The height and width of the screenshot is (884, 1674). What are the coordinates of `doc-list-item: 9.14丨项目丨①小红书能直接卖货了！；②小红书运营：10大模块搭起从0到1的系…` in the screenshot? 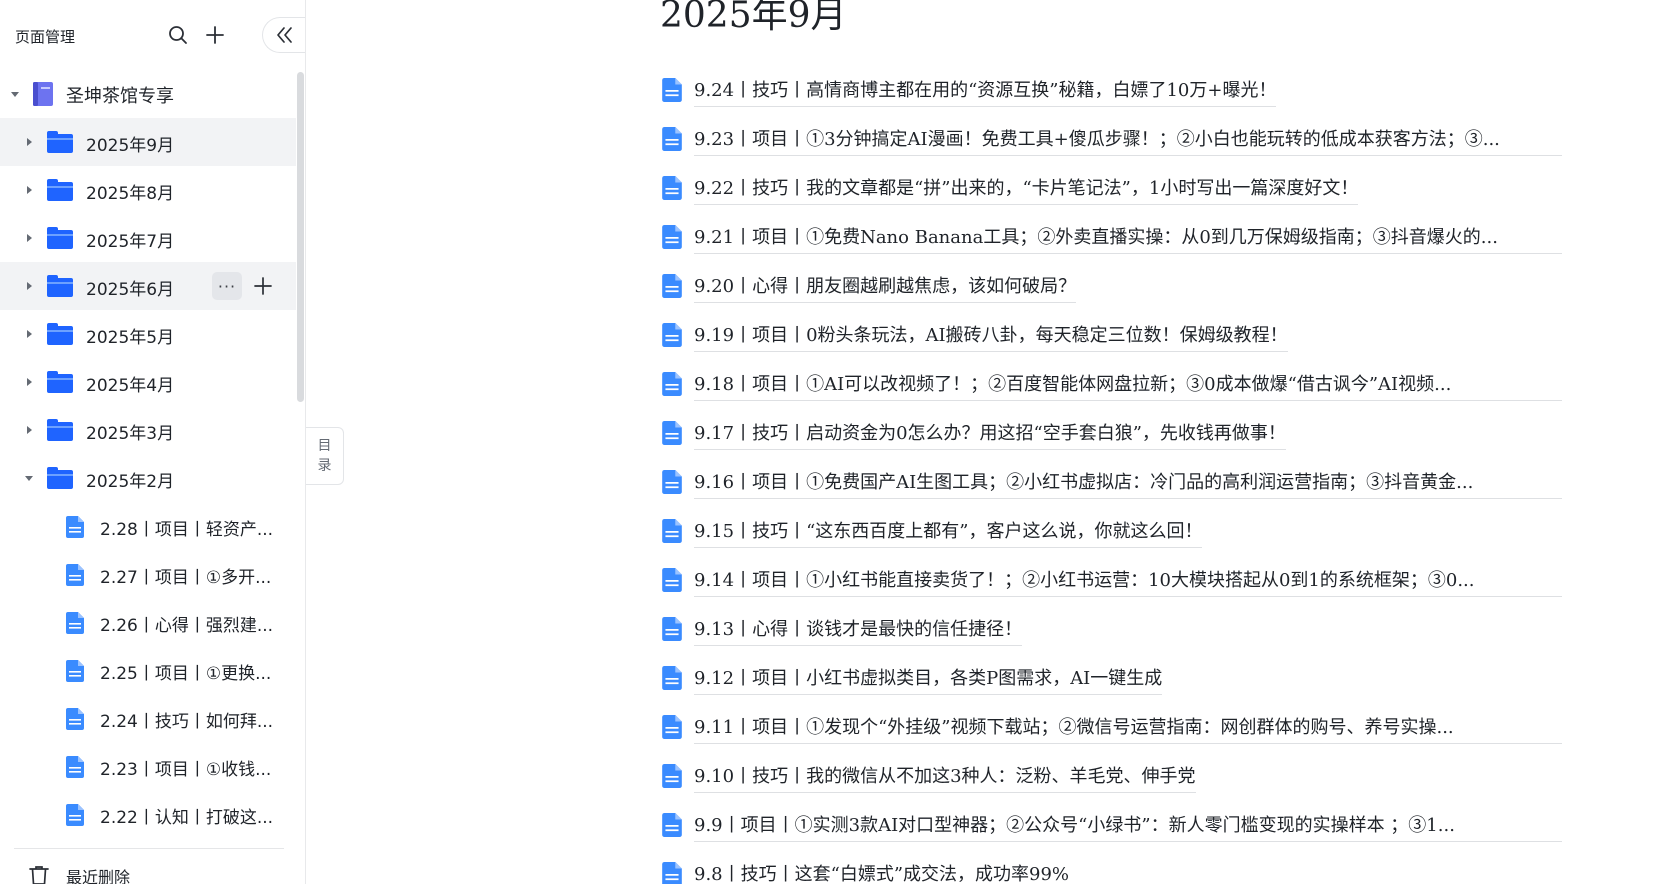 It's located at (1112, 582).